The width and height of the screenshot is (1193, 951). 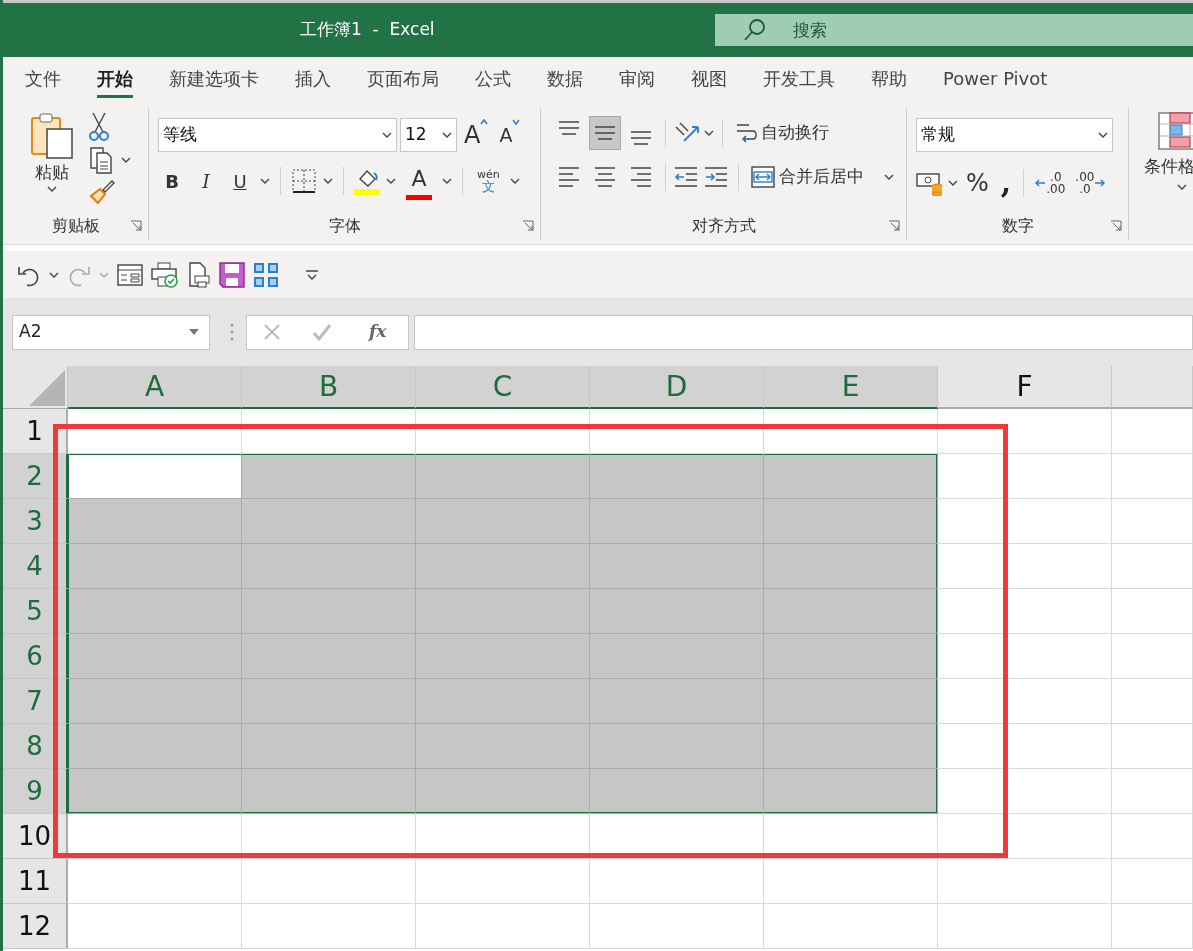 I want to click on fill-color-icon, so click(x=367, y=181).